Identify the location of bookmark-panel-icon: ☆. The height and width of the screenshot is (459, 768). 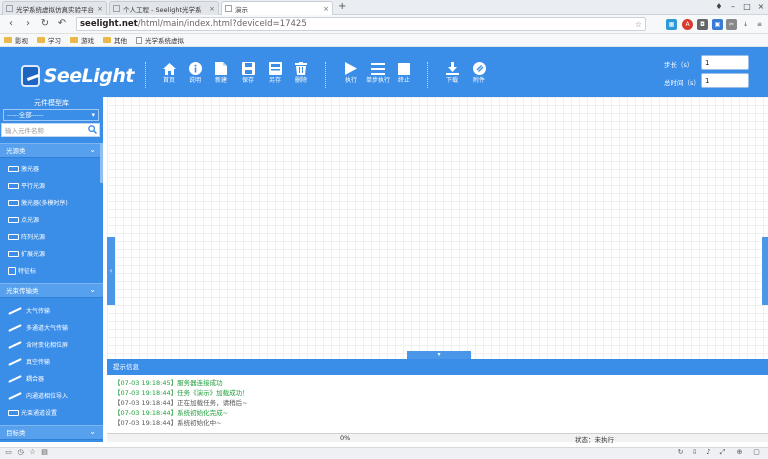
(32, 452).